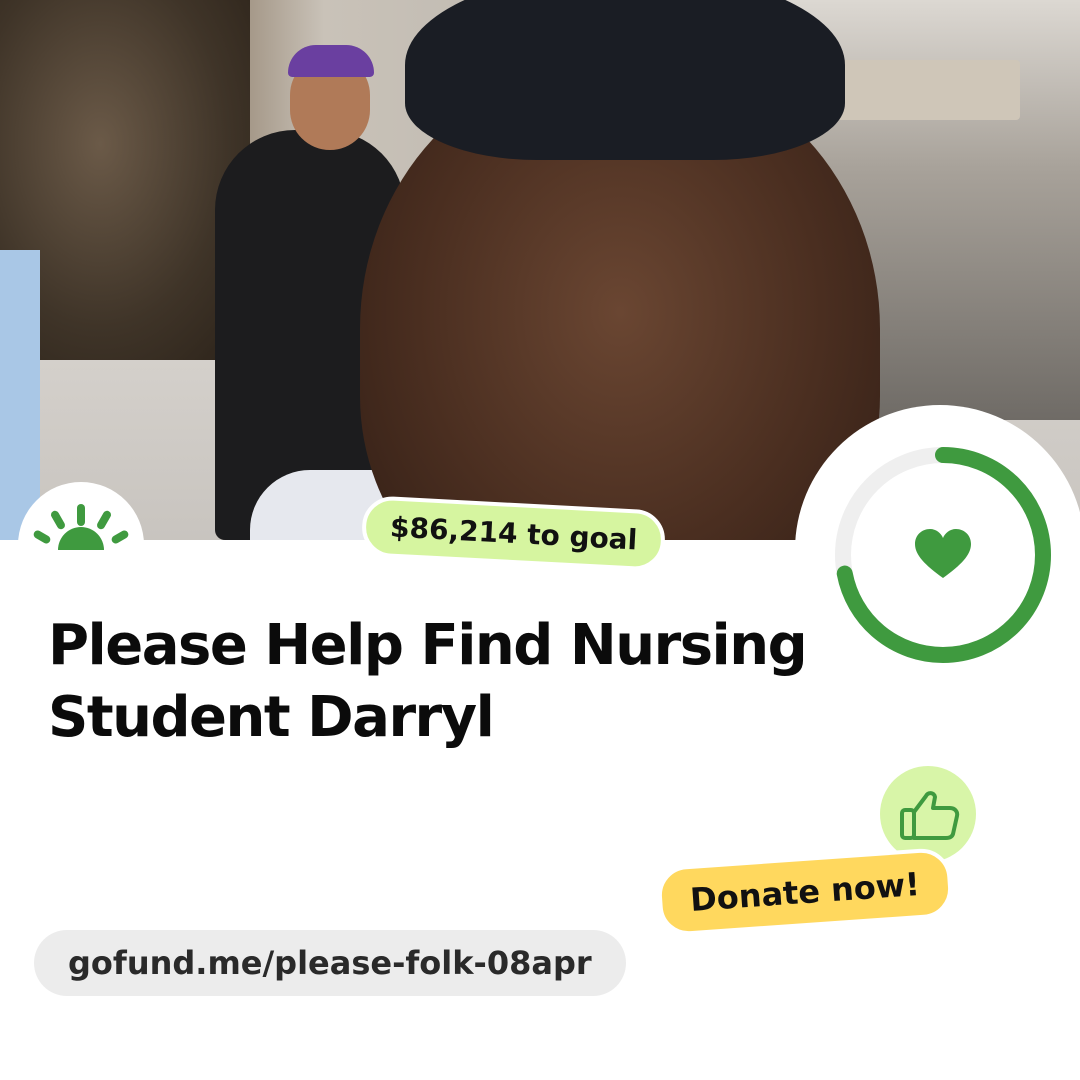 Image resolution: width=1080 pixels, height=1080 pixels. What do you see at coordinates (428, 681) in the screenshot?
I see `campaign-title: Please Help Find Nursing Student Darryl` at bounding box center [428, 681].